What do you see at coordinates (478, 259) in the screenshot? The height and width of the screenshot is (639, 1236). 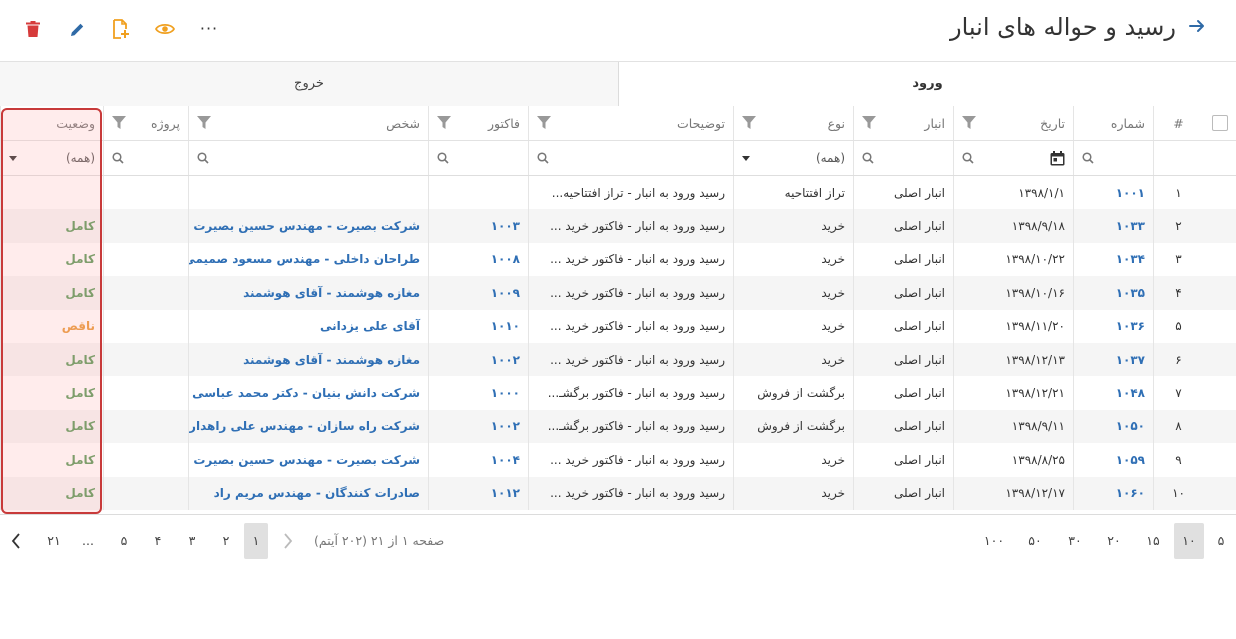 I see `invoice-link: ۱۰۰۸` at bounding box center [478, 259].